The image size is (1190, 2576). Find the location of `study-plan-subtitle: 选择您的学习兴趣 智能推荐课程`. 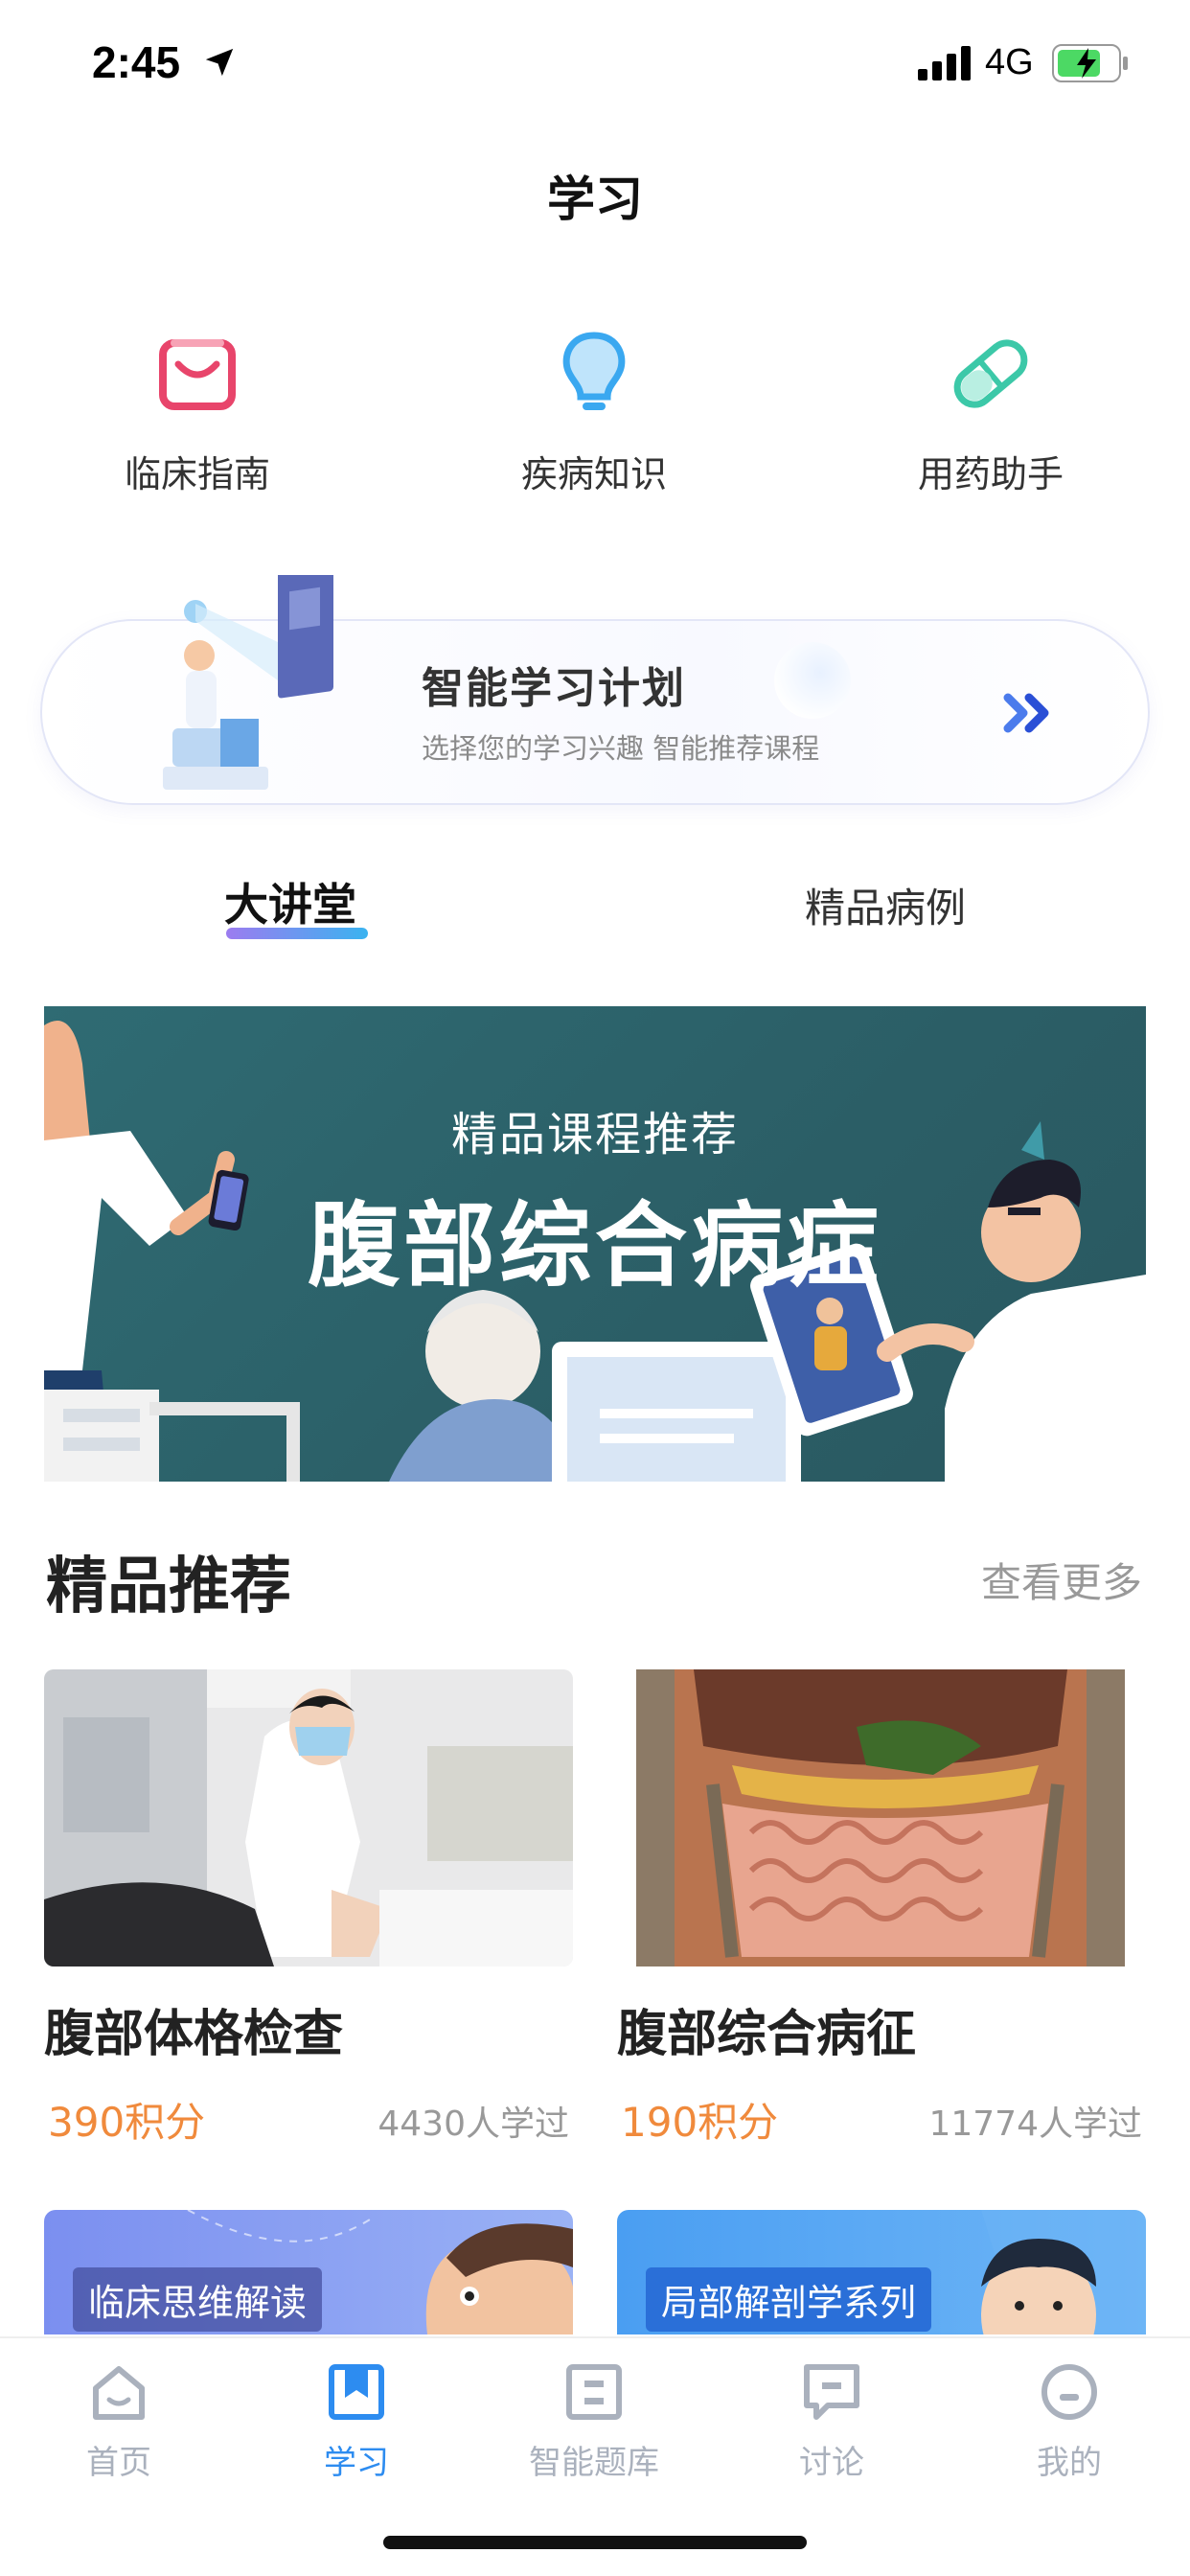

study-plan-subtitle: 选择您的学习兴趣 智能推荐课程 is located at coordinates (621, 748).